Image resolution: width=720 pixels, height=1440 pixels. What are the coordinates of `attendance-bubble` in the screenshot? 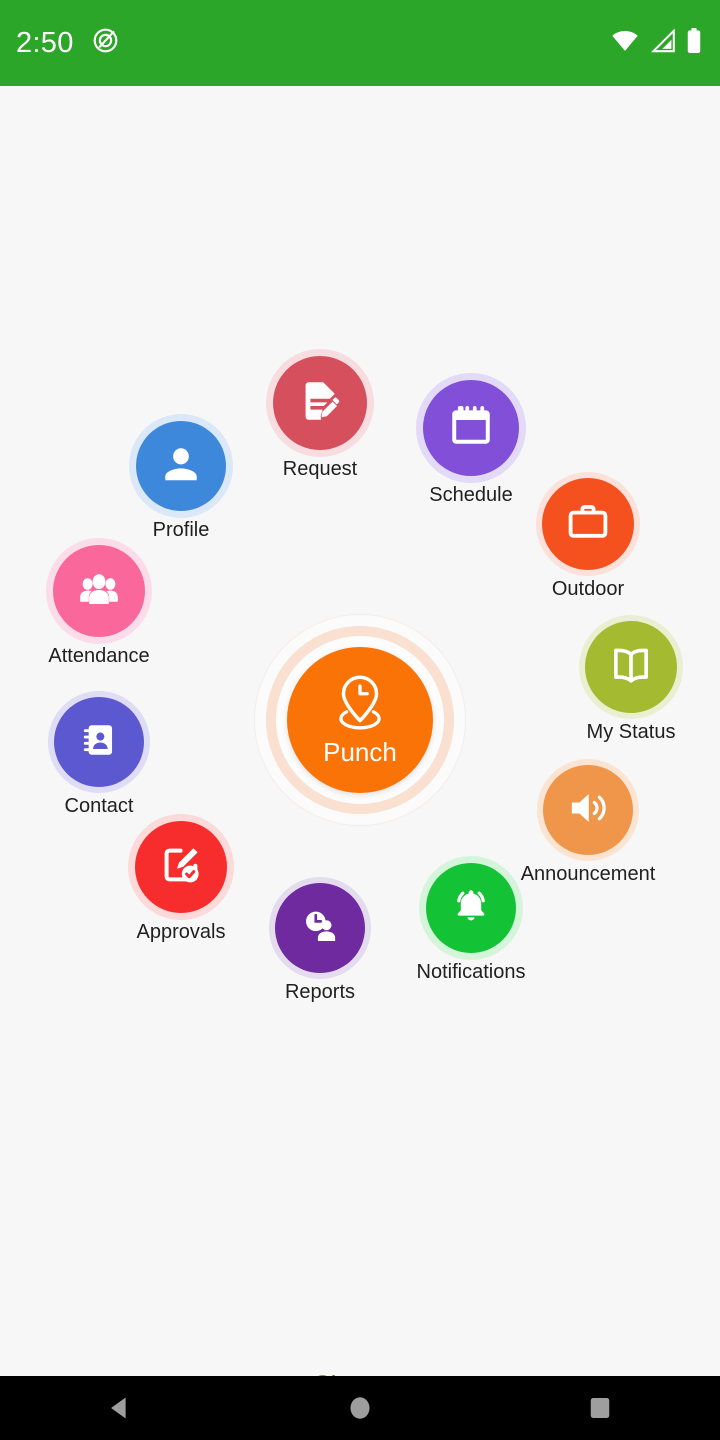 It's located at (99, 591).